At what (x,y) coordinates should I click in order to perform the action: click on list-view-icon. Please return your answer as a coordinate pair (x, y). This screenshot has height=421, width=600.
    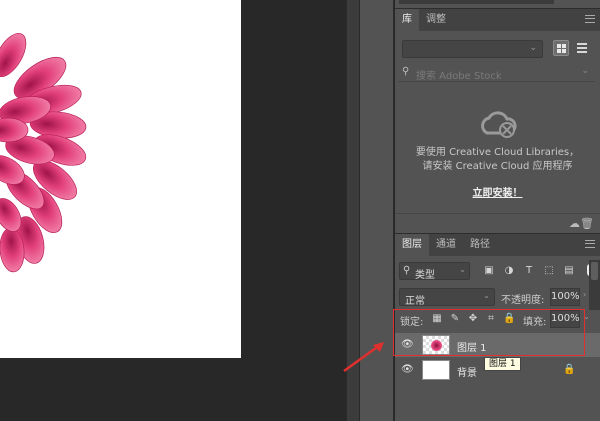
    Looking at the image, I should click on (582, 48).